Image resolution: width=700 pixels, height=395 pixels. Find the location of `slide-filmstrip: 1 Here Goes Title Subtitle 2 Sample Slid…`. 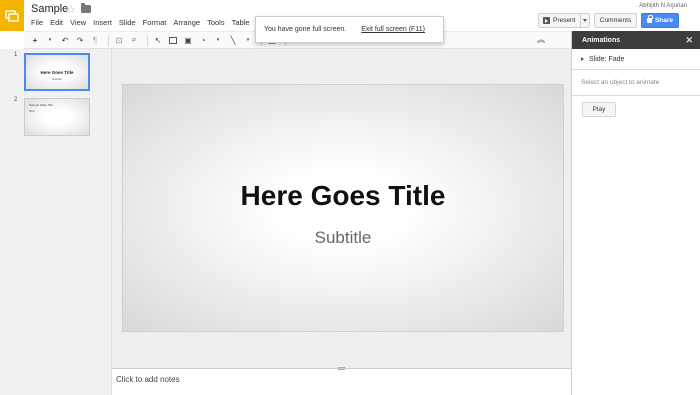

slide-filmstrip: 1 Here Goes Title Subtitle 2 Sample Slid… is located at coordinates (56, 222).